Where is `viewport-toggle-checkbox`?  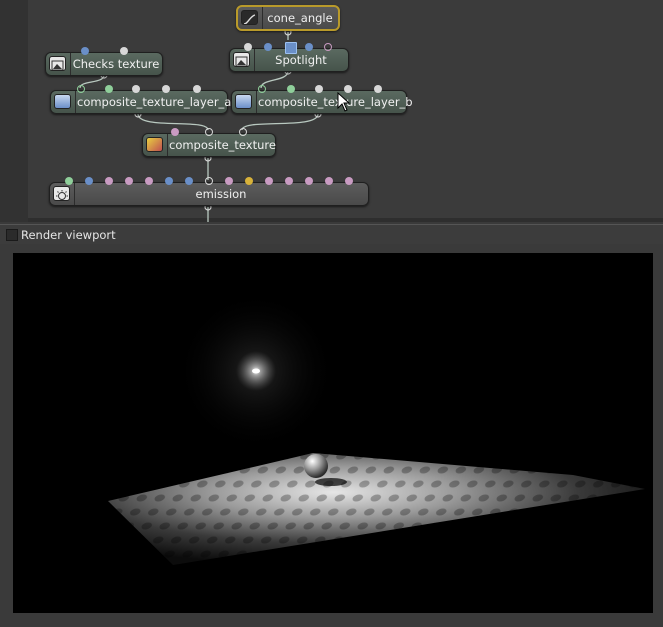
viewport-toggle-checkbox is located at coordinates (12, 235).